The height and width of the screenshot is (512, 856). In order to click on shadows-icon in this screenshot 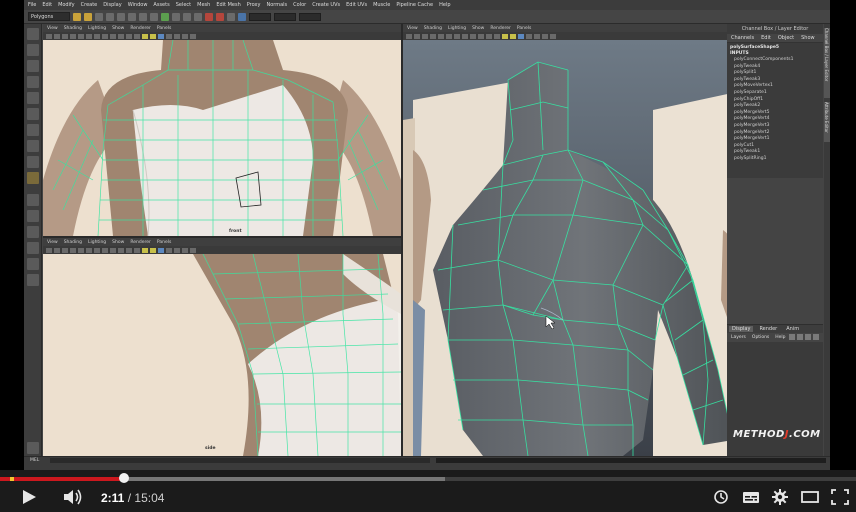, I will do `click(177, 250)`.